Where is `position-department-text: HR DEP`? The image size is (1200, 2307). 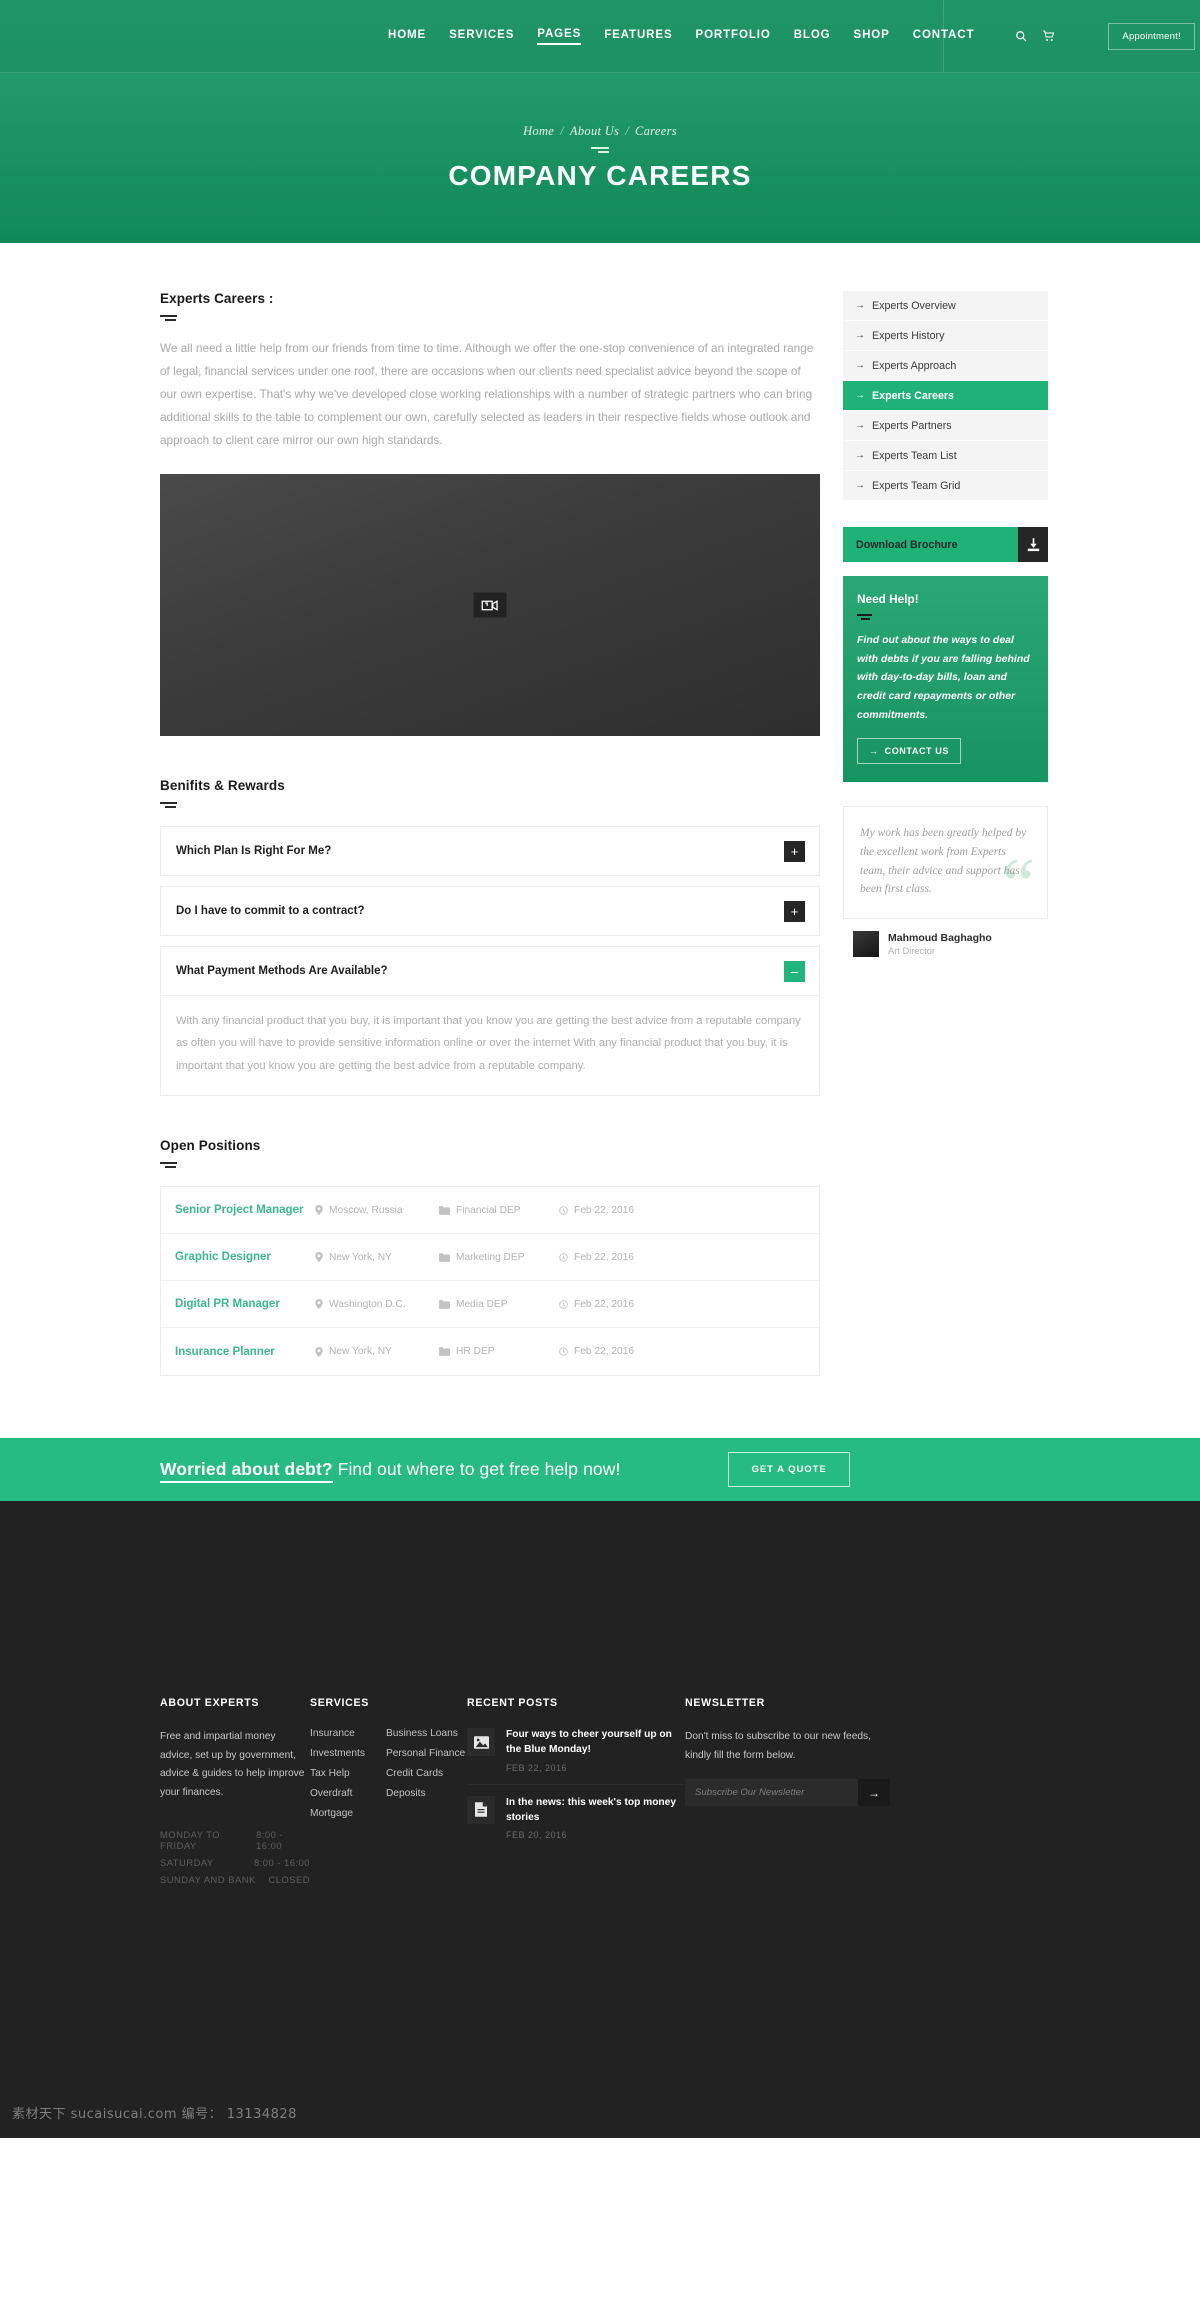
position-department-text: HR DEP is located at coordinates (475, 1352).